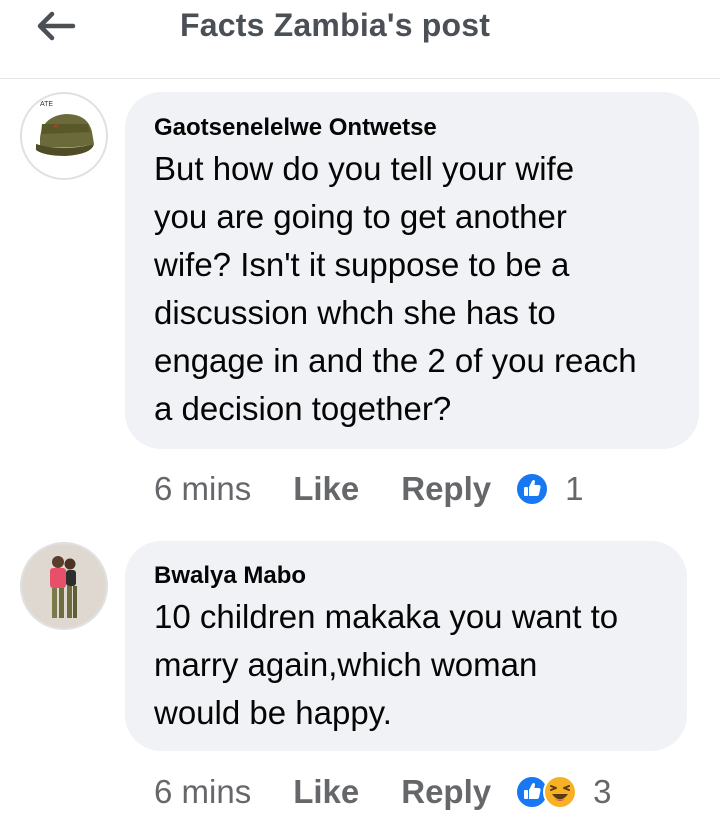  I want to click on reaction-count: 1, so click(574, 489).